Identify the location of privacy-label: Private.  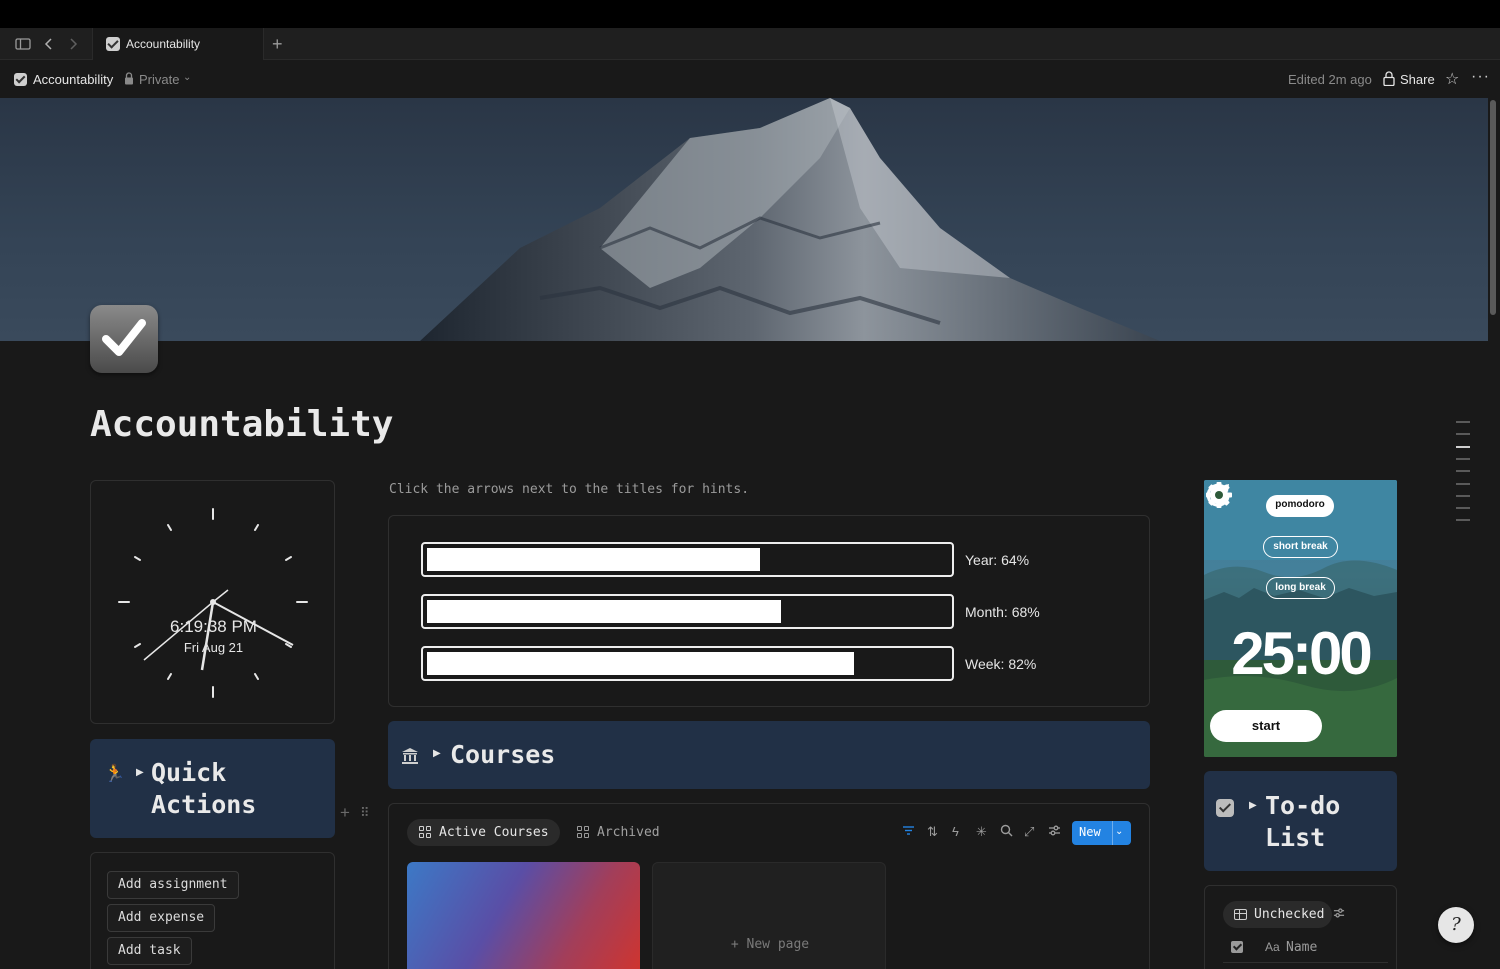
(159, 79).